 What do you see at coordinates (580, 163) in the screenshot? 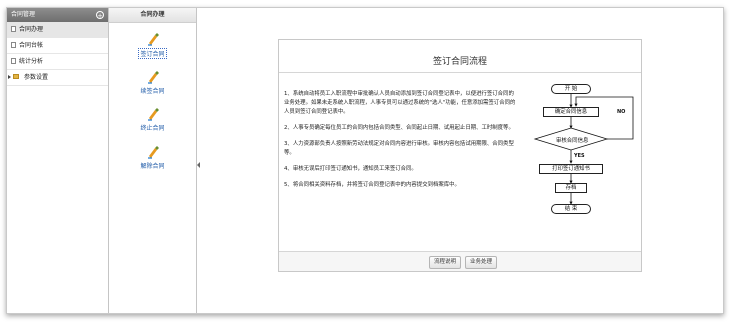
I see `process-flowchart: 开 始 确定合同信息 审核合同信息 NO YES 打印签订通知书 存档 结 束` at bounding box center [580, 163].